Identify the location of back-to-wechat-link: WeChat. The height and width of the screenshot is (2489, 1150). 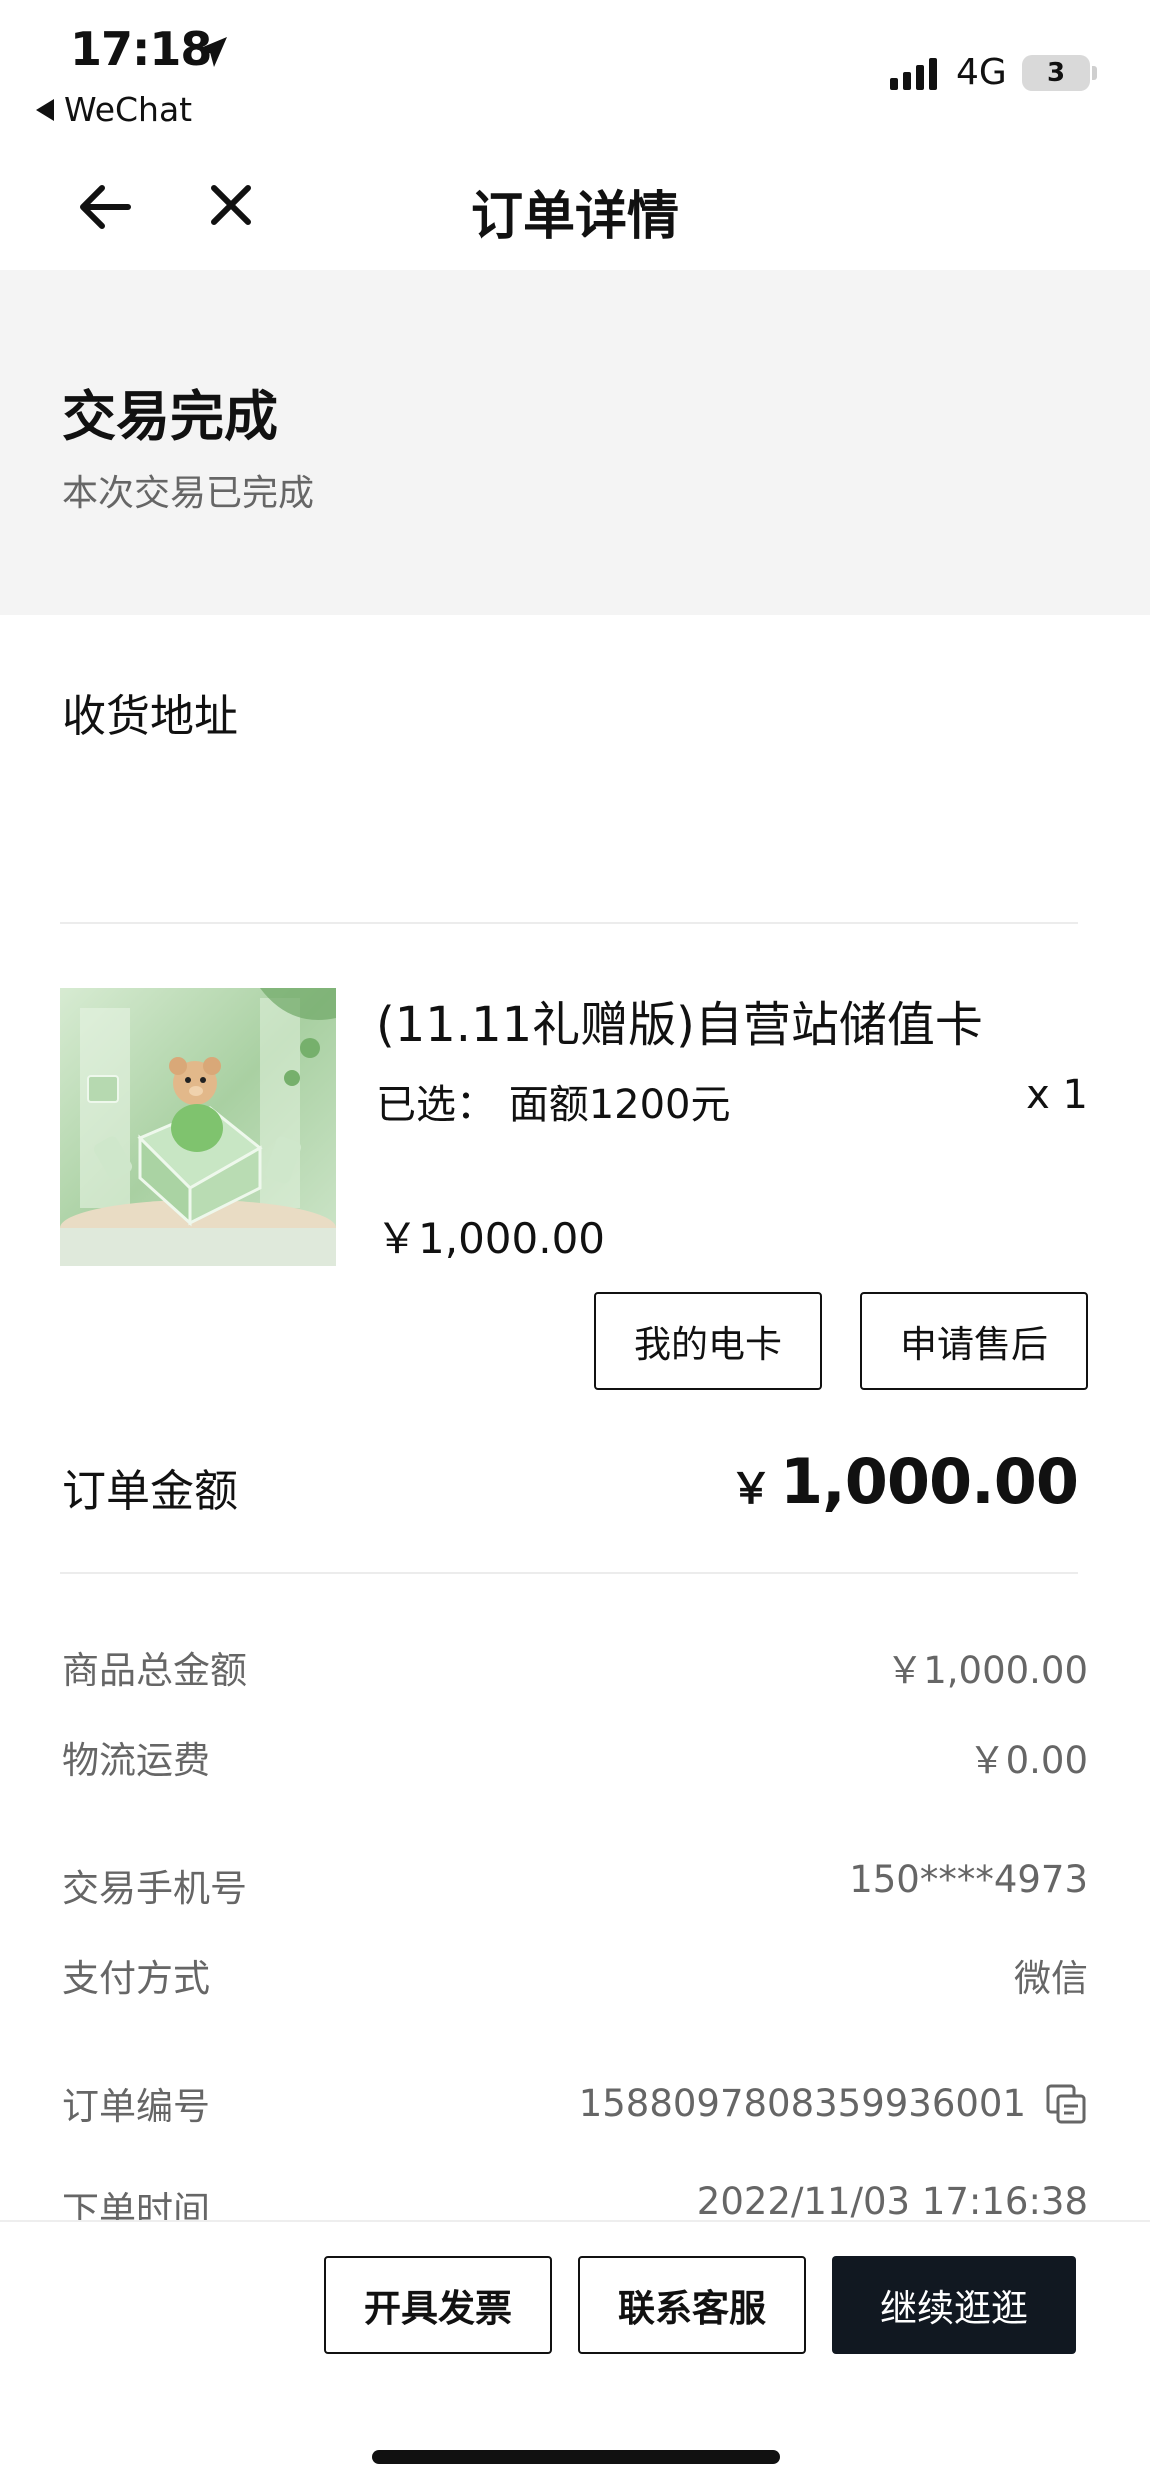
(114, 109).